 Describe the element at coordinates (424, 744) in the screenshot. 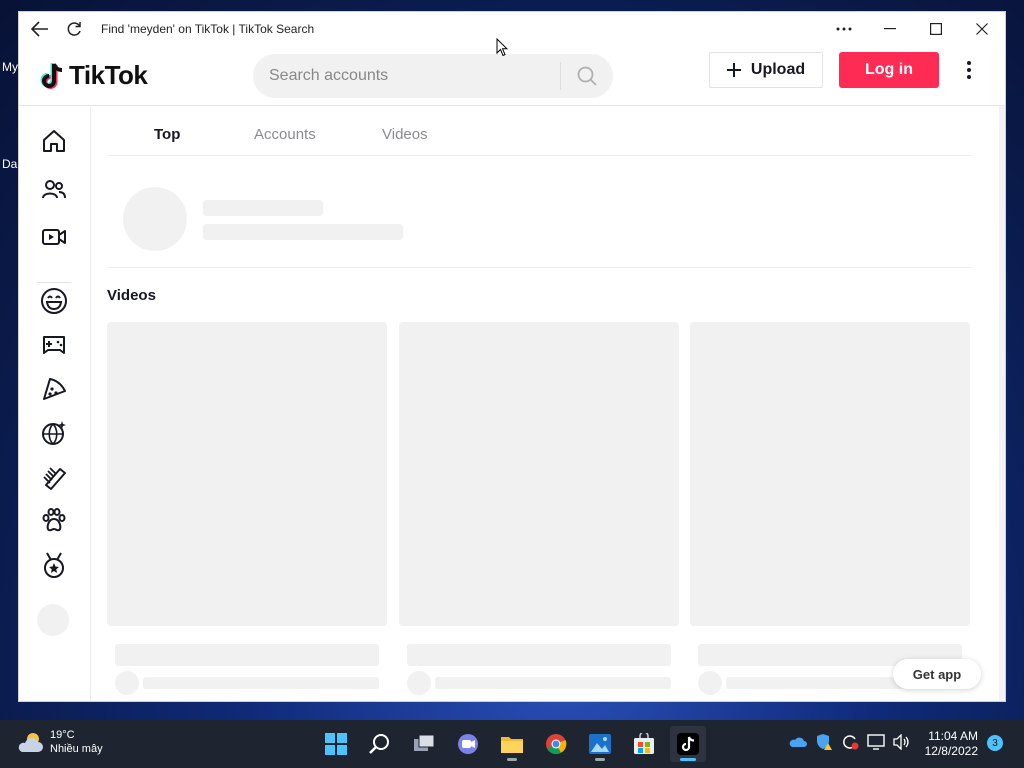

I see `task-view-icon` at that location.